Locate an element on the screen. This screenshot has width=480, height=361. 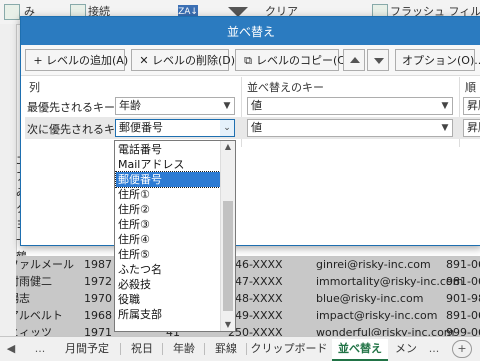
move-up-icon is located at coordinates (355, 60).